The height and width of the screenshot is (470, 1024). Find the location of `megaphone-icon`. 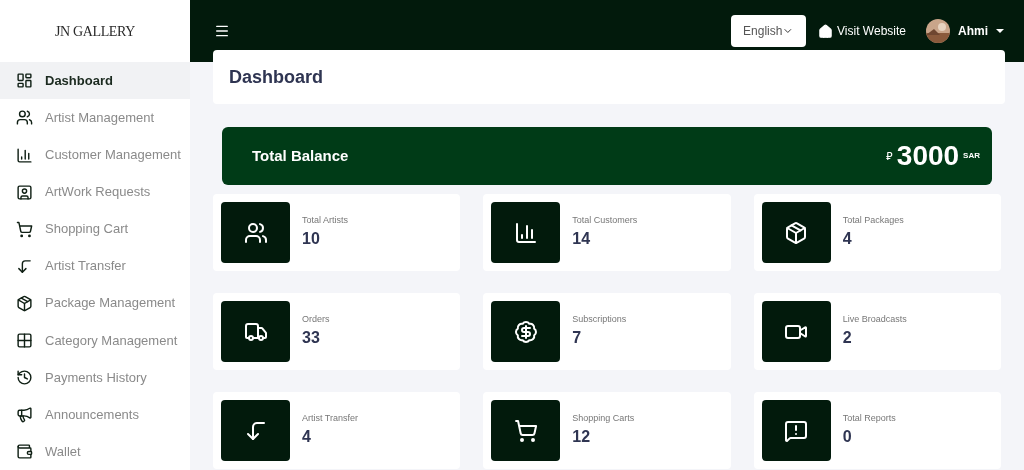

megaphone-icon is located at coordinates (24, 414).